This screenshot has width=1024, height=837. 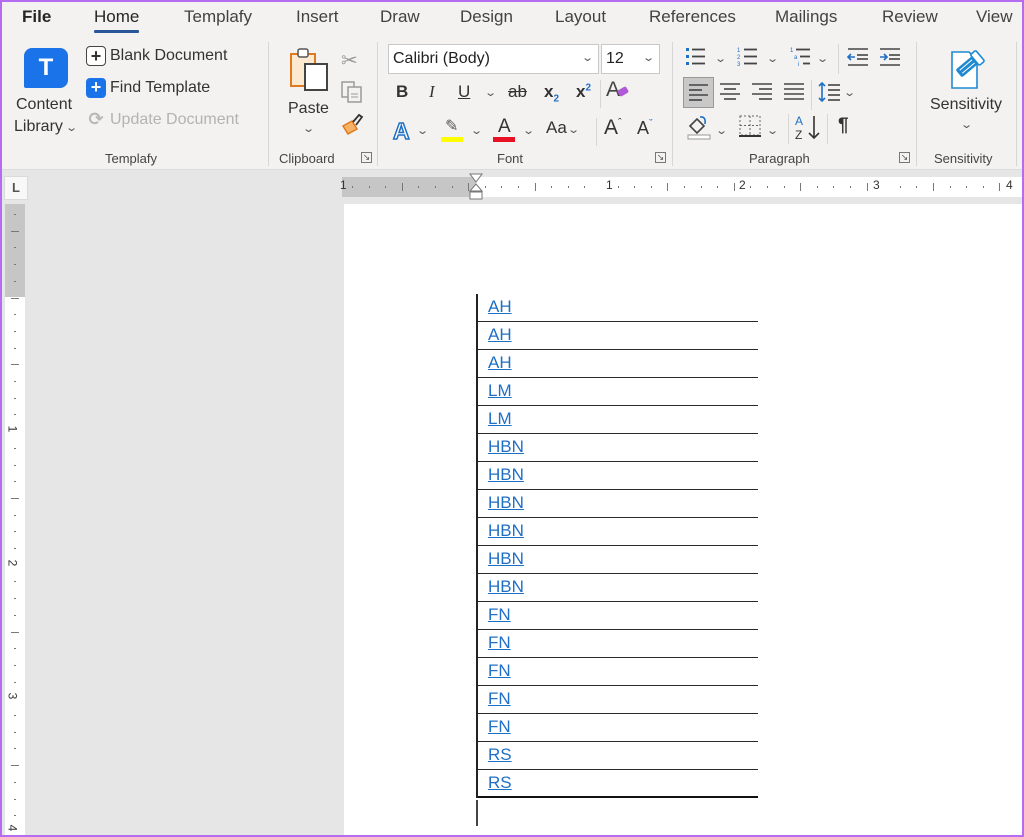 What do you see at coordinates (843, 126) in the screenshot?
I see `show-formatting-marks-button: ¶` at bounding box center [843, 126].